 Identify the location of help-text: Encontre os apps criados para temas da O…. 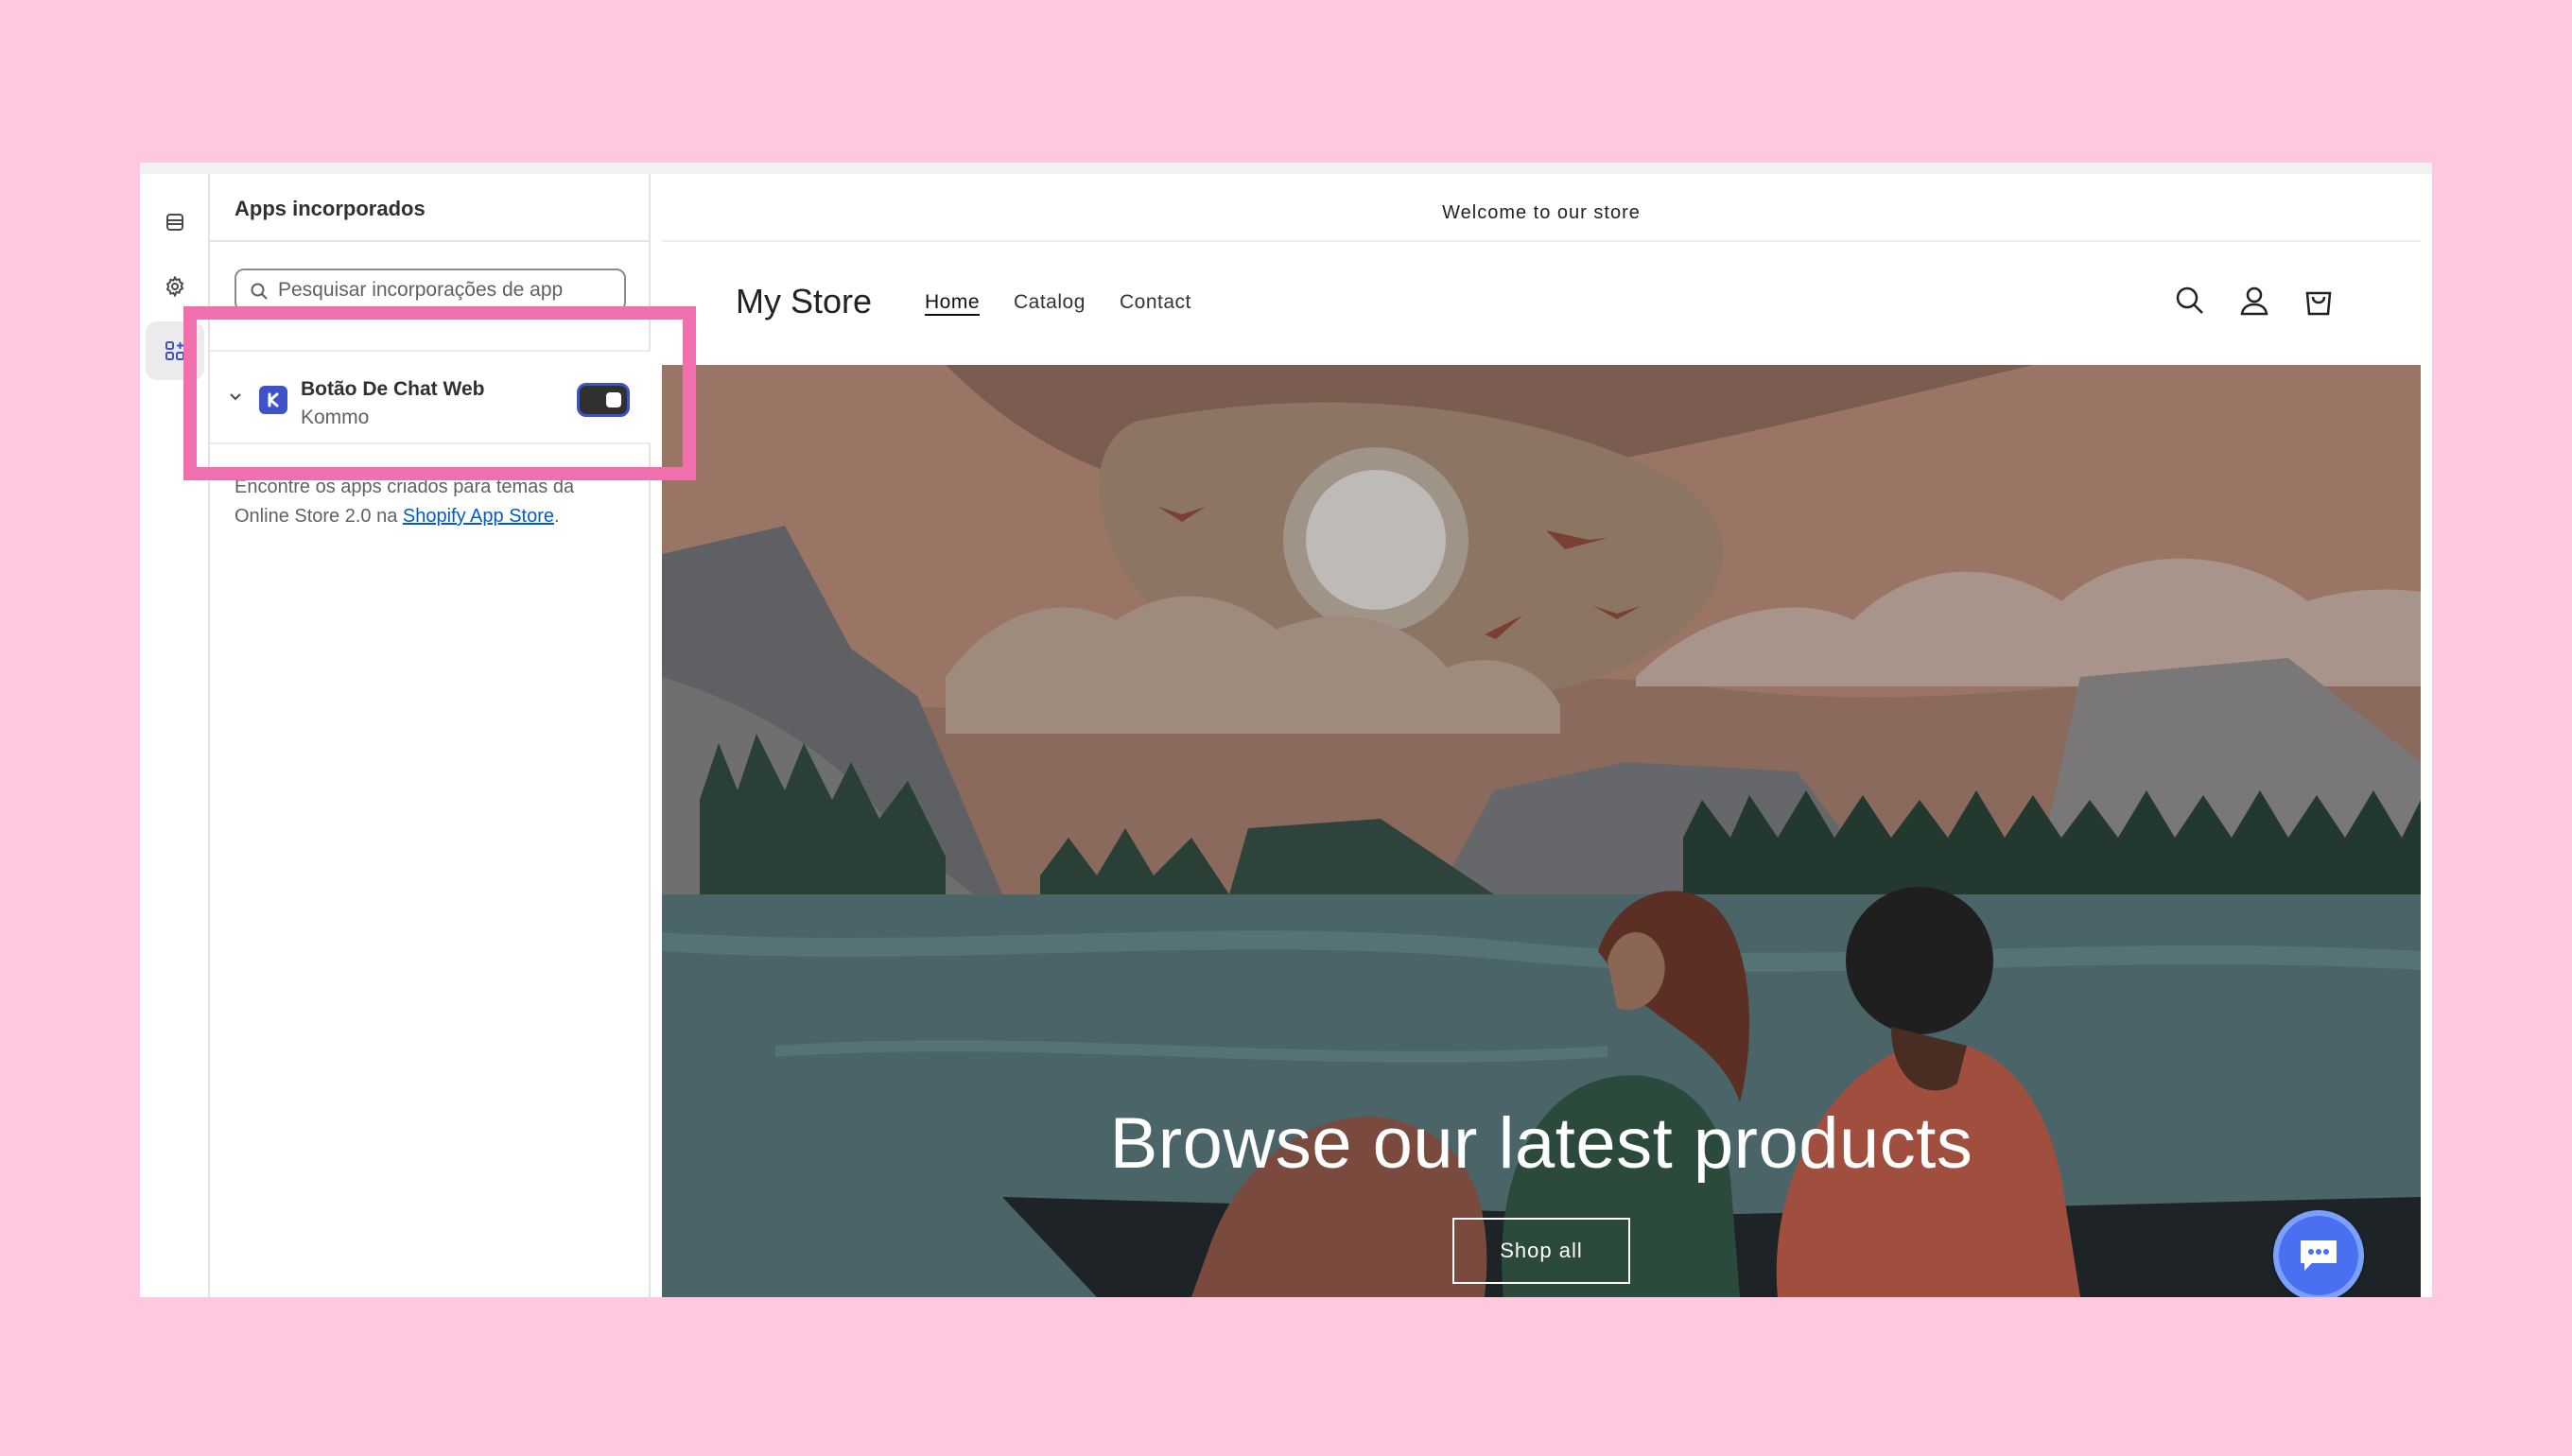
(433, 502).